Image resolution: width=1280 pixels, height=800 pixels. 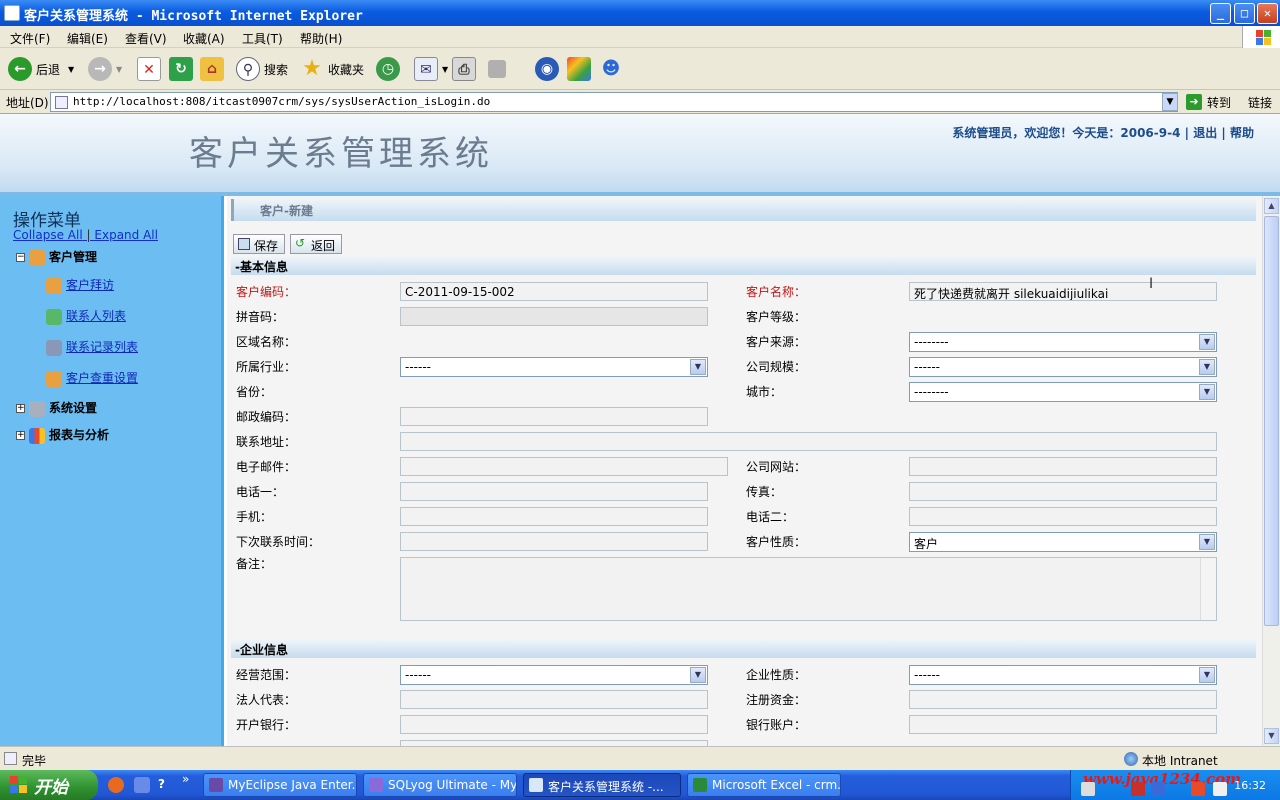 What do you see at coordinates (499, 69) in the screenshot?
I see `edit-button` at bounding box center [499, 69].